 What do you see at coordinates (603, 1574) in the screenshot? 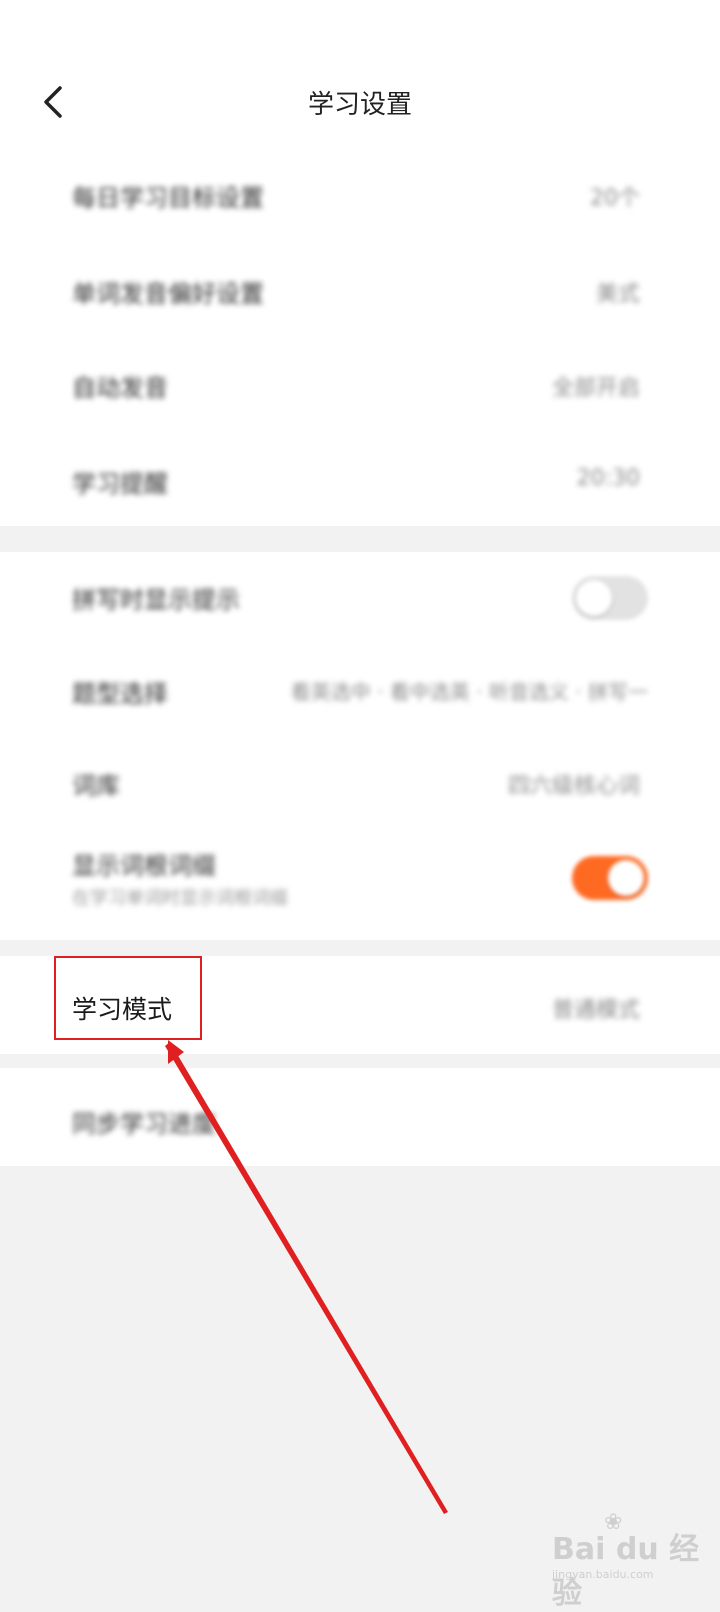
I see `watermark-url: jingyan.baidu.com` at bounding box center [603, 1574].